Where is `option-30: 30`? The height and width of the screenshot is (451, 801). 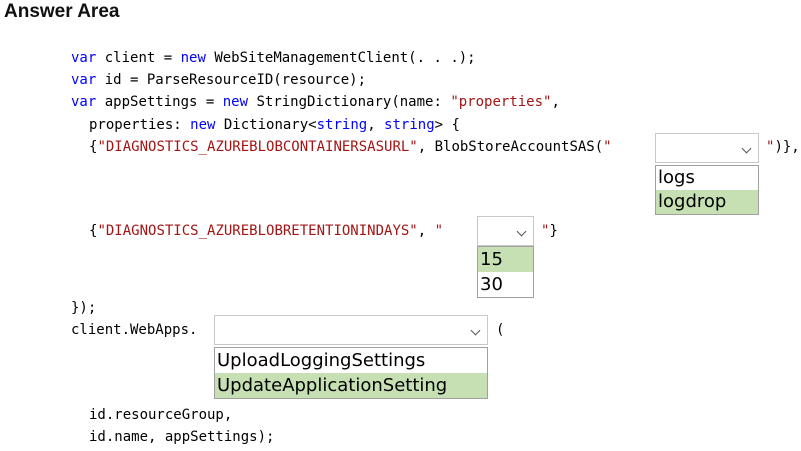
option-30: 30 is located at coordinates (505, 284).